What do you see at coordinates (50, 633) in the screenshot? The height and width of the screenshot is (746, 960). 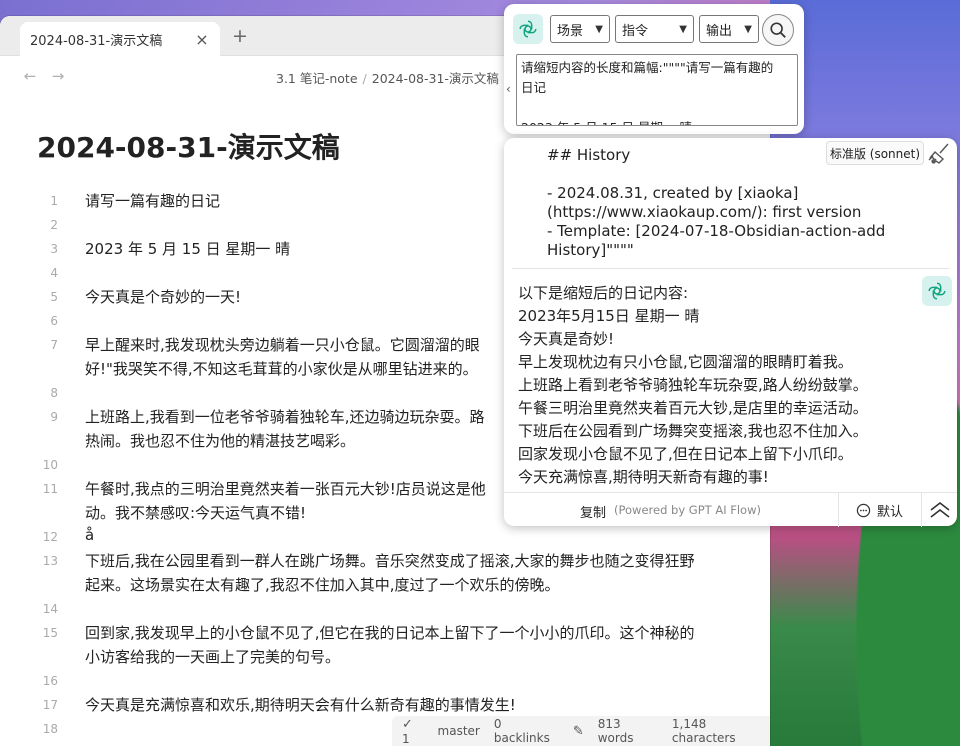 I see `line-number: 15` at bounding box center [50, 633].